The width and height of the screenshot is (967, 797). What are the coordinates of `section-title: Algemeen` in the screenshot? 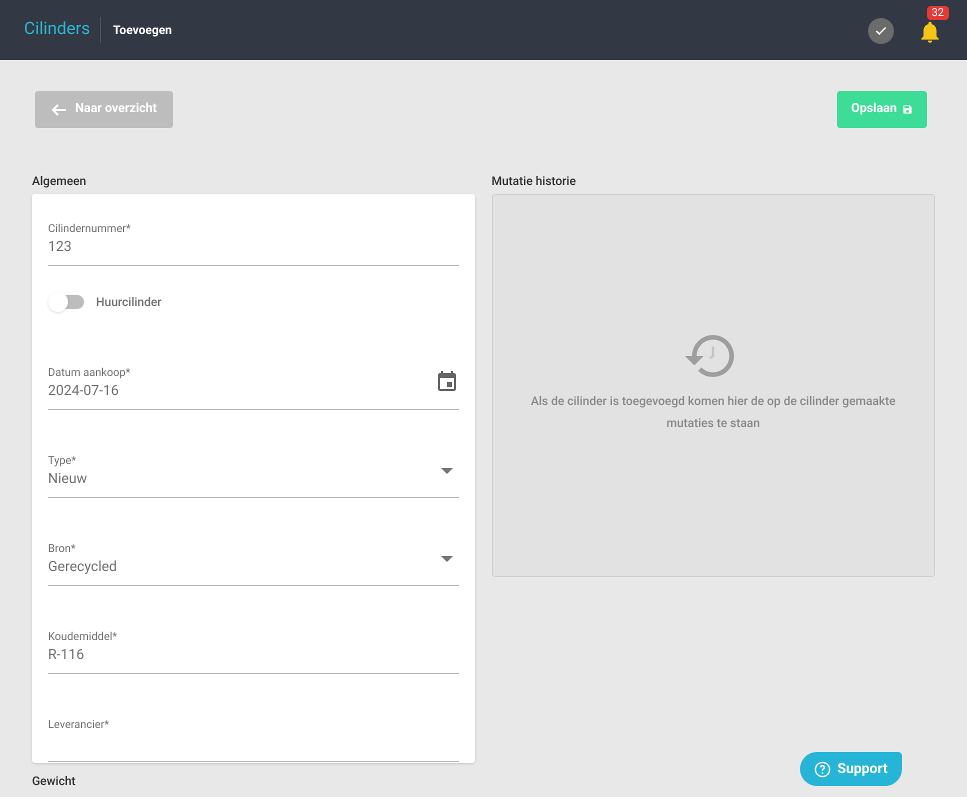 It's located at (60, 181).